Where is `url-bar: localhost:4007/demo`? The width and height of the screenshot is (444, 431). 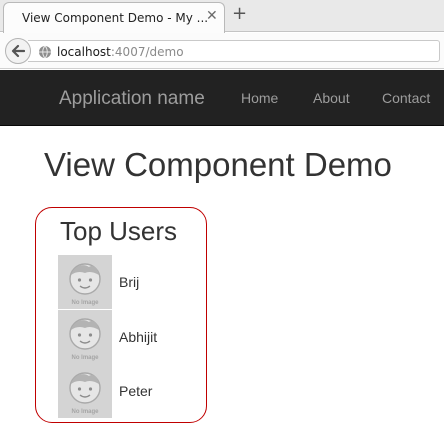 url-bar: localhost:4007/demo is located at coordinates (234, 51).